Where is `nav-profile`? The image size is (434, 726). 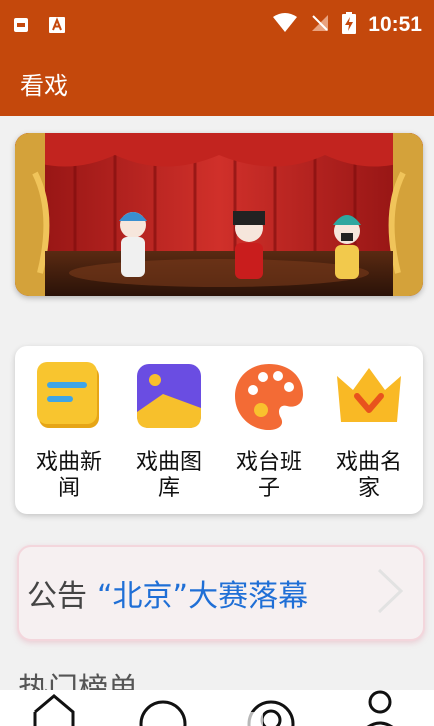 nav-profile is located at coordinates (380, 708).